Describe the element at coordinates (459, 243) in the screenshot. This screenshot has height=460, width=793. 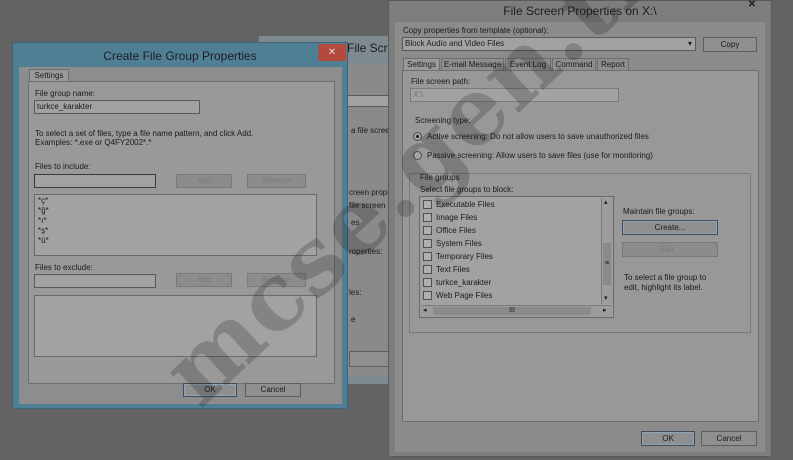
I see `list-item-label: System Files` at that location.